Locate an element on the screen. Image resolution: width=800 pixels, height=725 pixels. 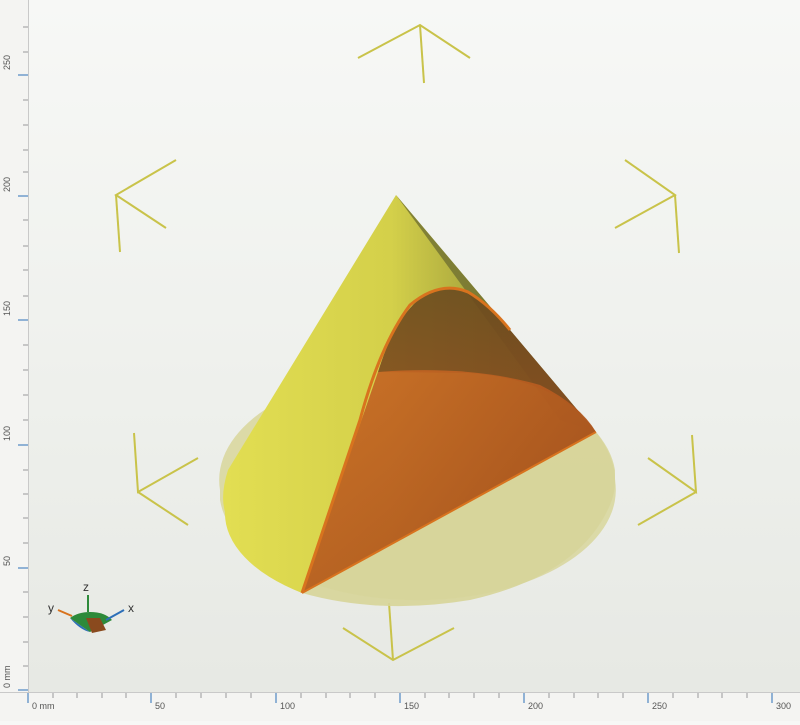
ruler-bottom-label-250: 250 is located at coordinates (660, 706).